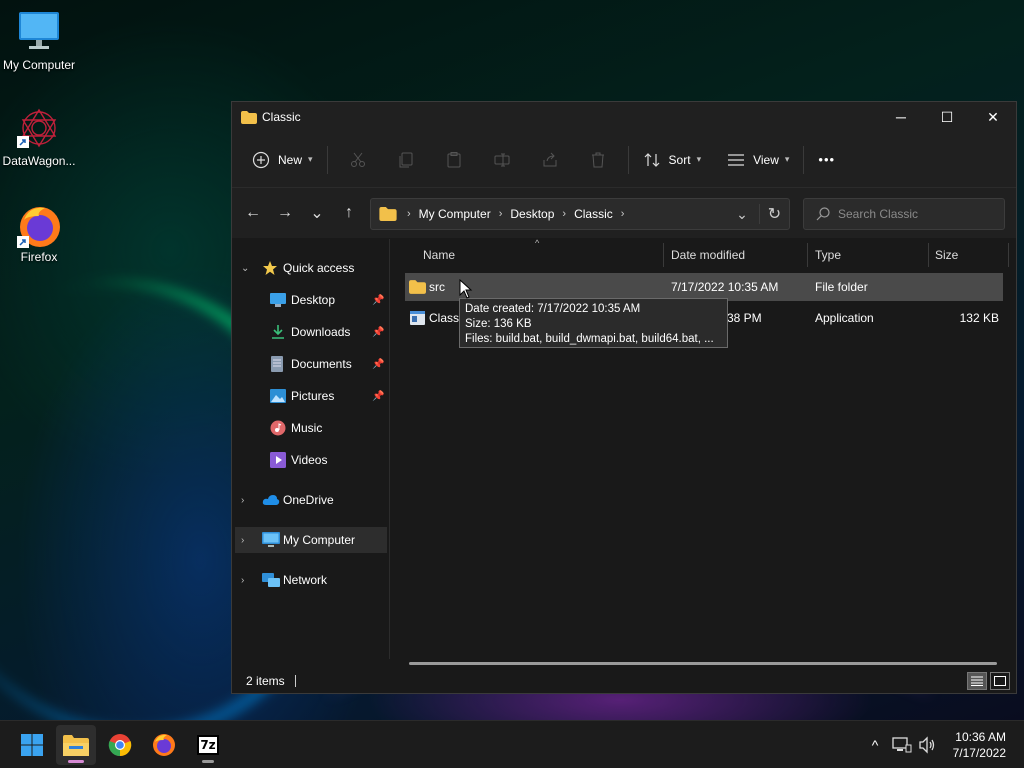  Describe the element at coordinates (550, 160) in the screenshot. I see `share-icon` at that location.